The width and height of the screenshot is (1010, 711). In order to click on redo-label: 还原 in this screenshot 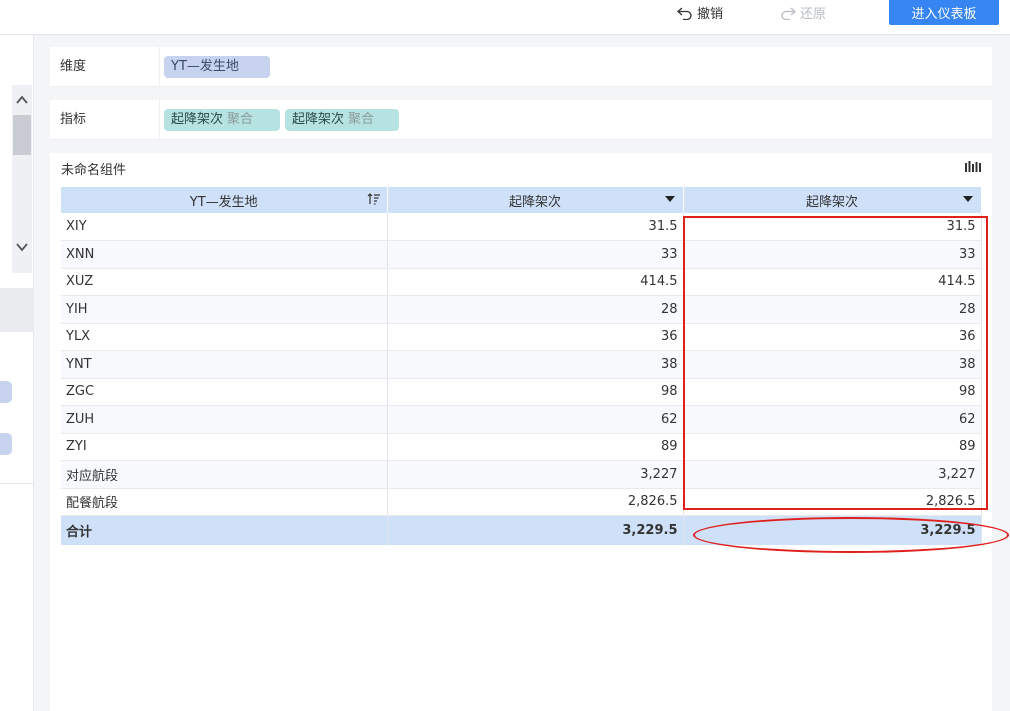, I will do `click(813, 14)`.